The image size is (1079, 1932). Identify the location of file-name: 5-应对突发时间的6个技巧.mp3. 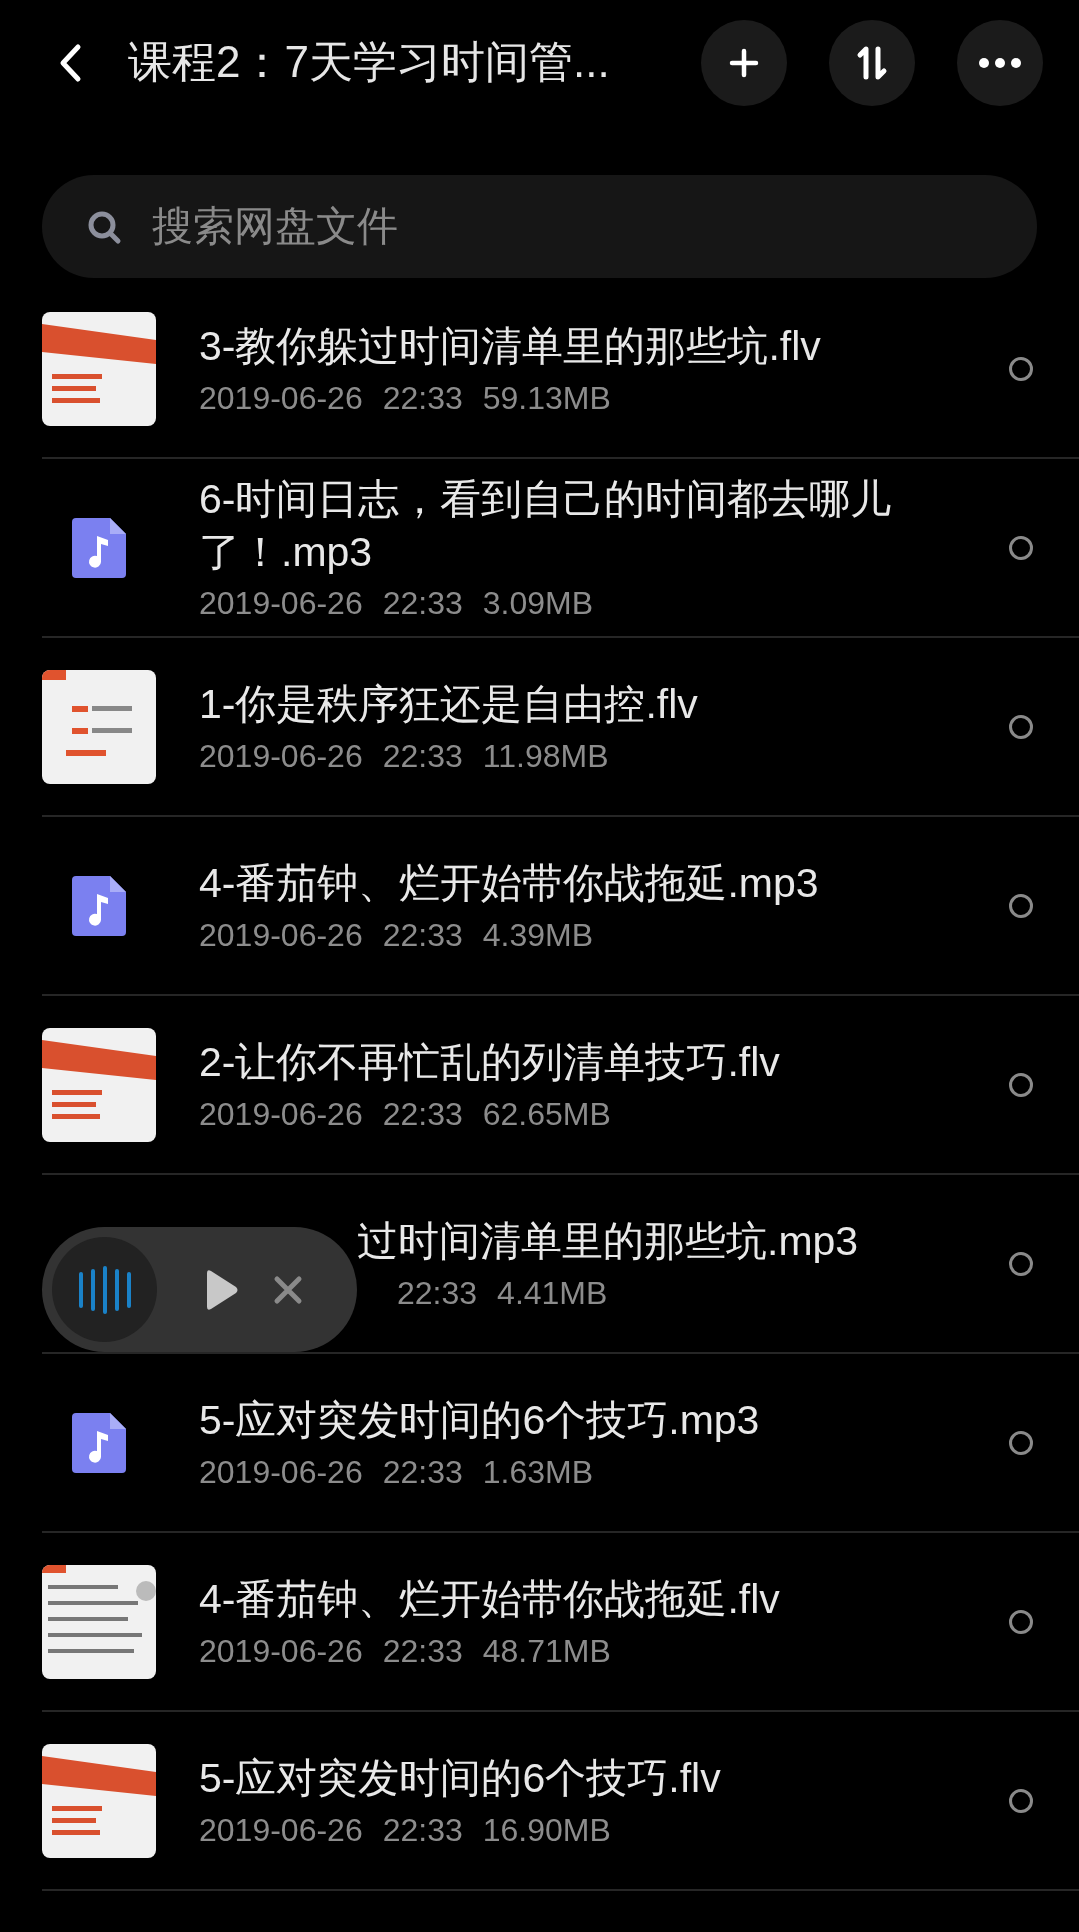
(559, 1421).